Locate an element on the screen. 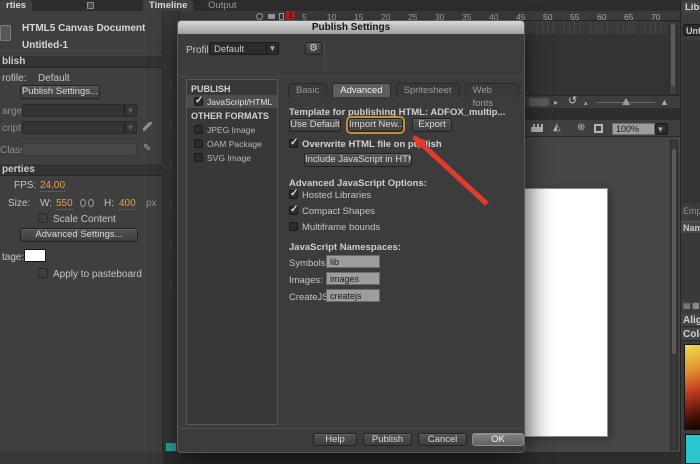 This screenshot has width=700, height=464. cancel-button: Cancel is located at coordinates (442, 439).